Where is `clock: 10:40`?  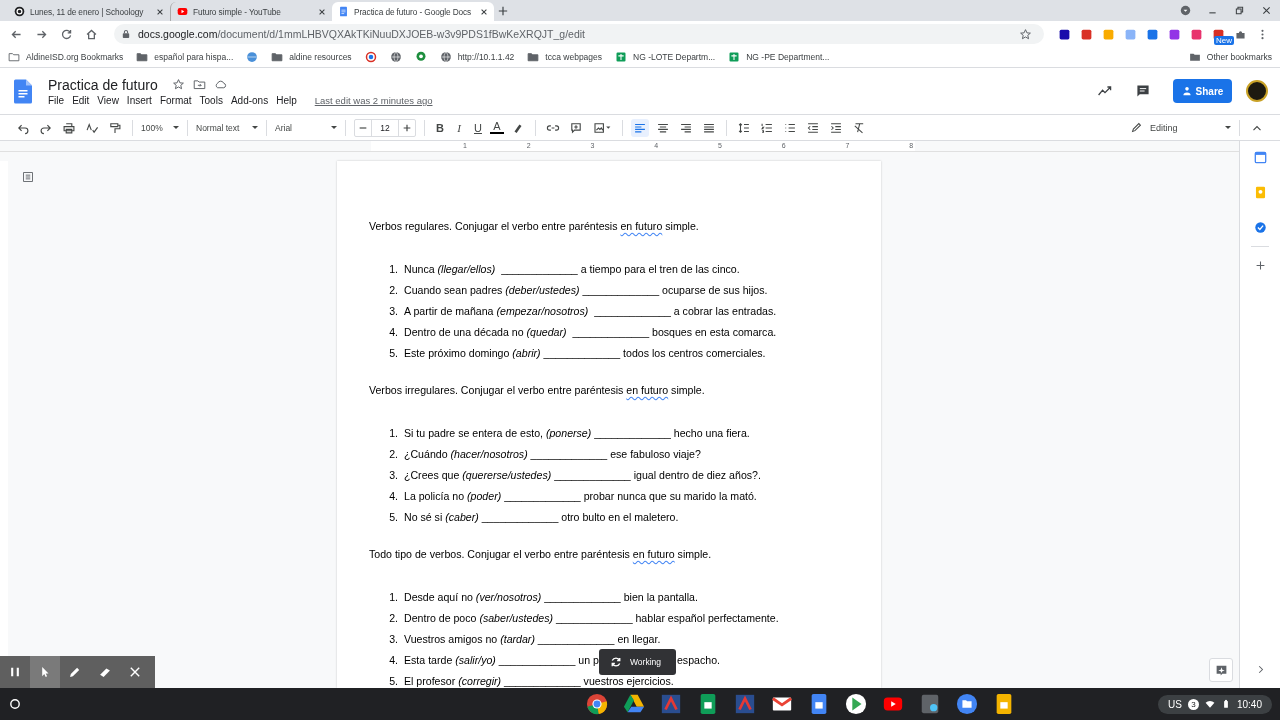
clock: 10:40 is located at coordinates (1249, 704).